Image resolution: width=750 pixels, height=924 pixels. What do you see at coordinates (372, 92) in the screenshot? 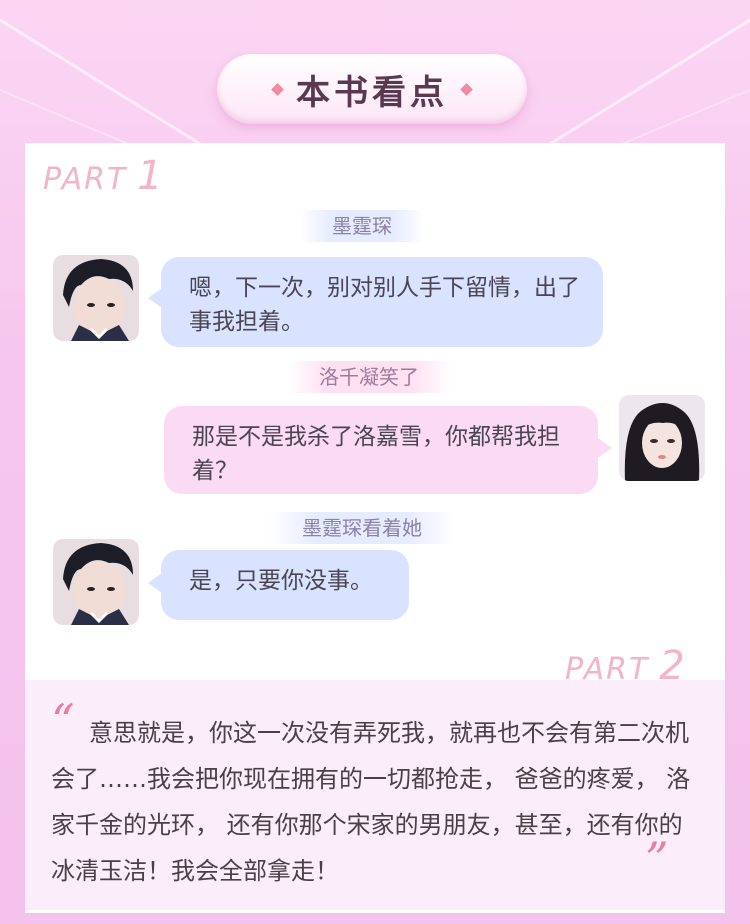
I see `page-title: 本书看点` at bounding box center [372, 92].